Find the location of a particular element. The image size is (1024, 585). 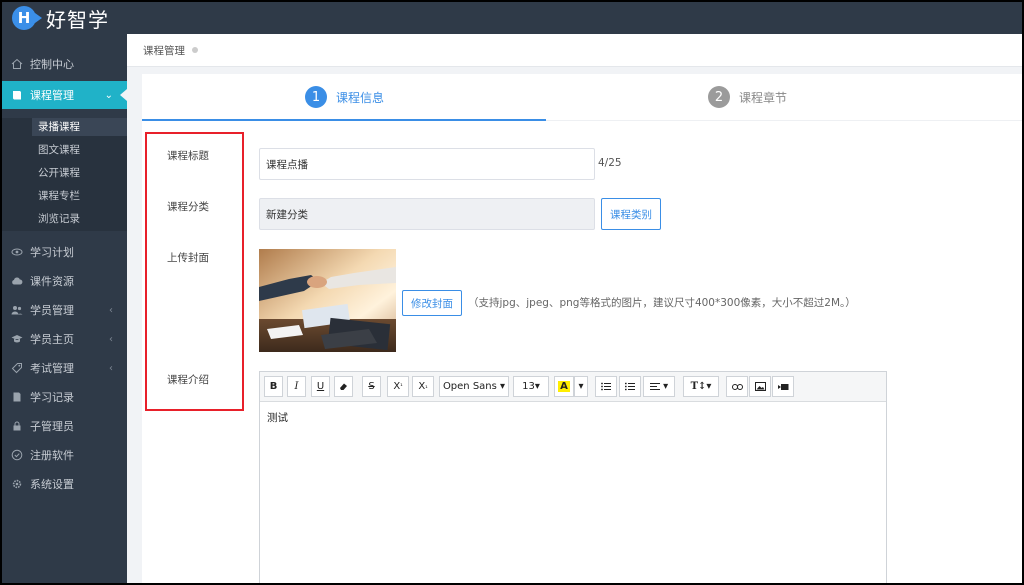

sidebar-item-sub-admins: 子管理员 is located at coordinates (64, 426).